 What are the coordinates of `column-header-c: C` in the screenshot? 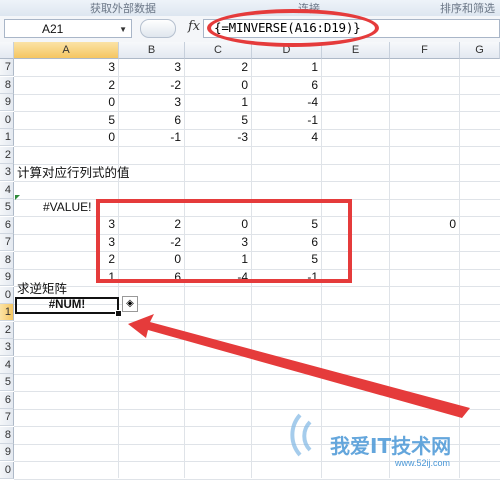 It's located at (218, 50).